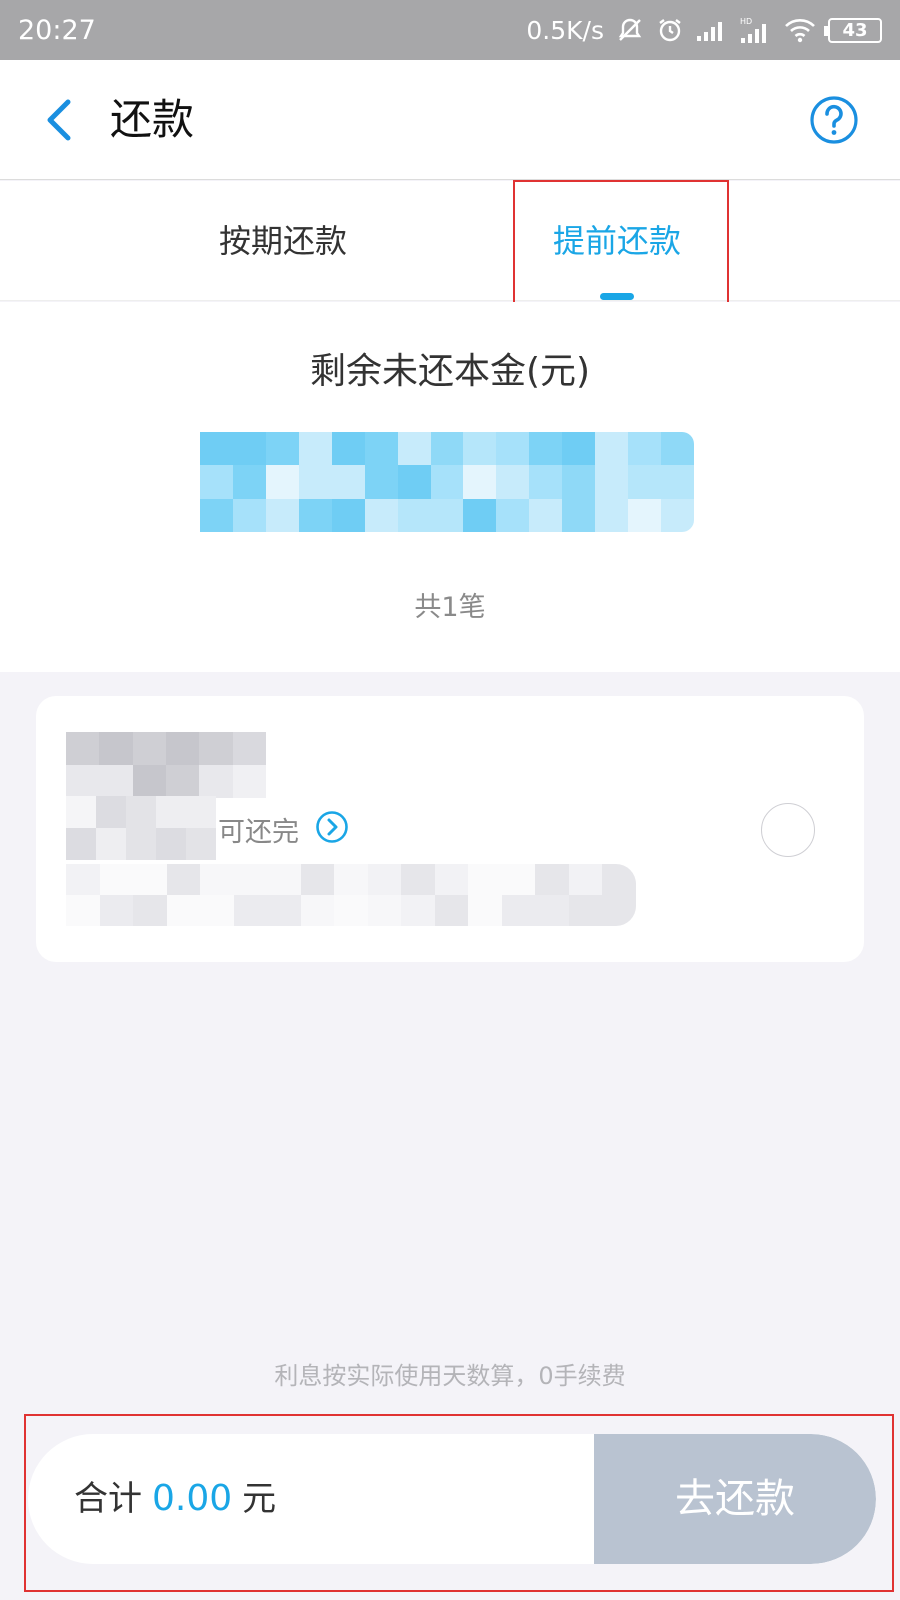  I want to click on back-button, so click(58, 120).